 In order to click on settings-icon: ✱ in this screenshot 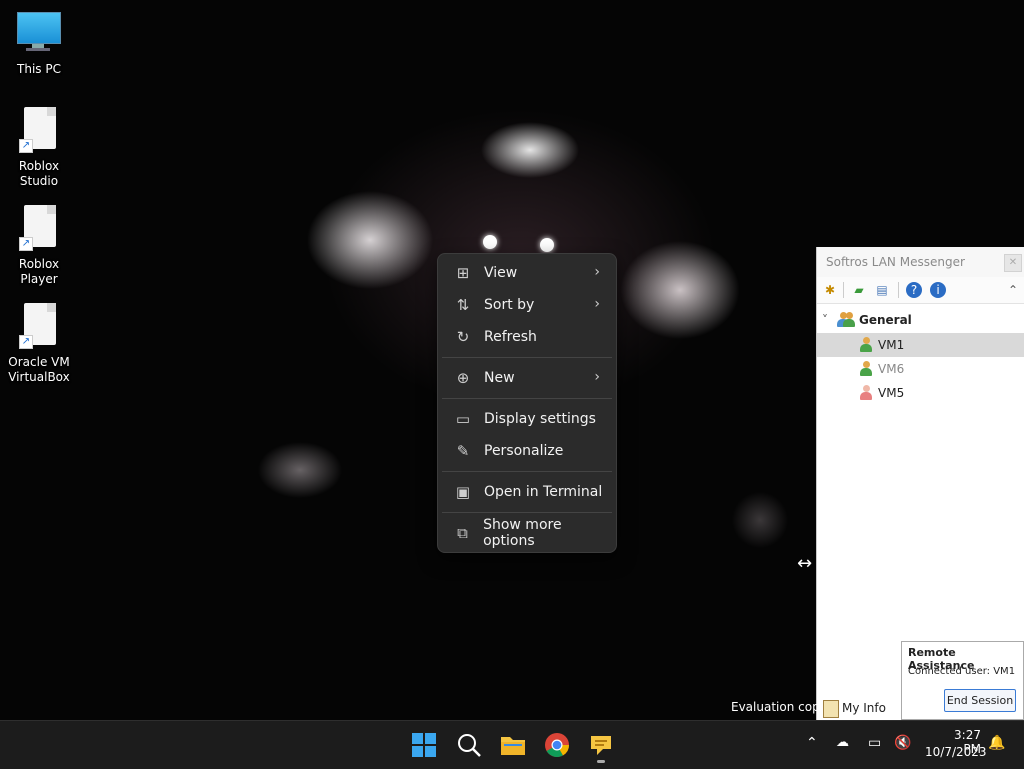, I will do `click(830, 290)`.